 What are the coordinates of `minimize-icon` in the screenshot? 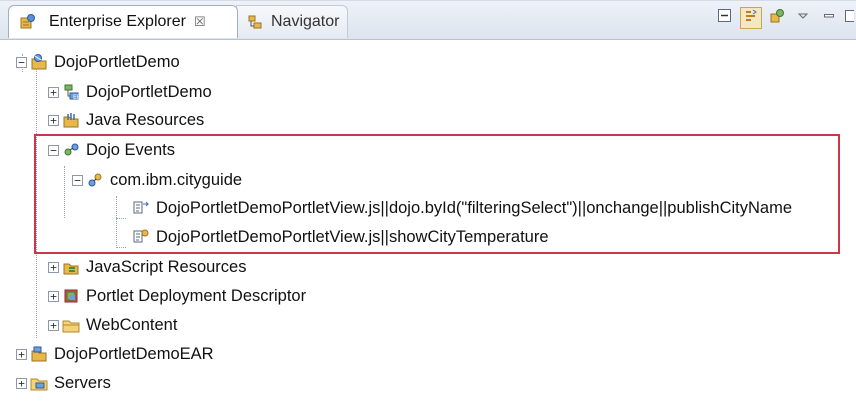 It's located at (829, 18).